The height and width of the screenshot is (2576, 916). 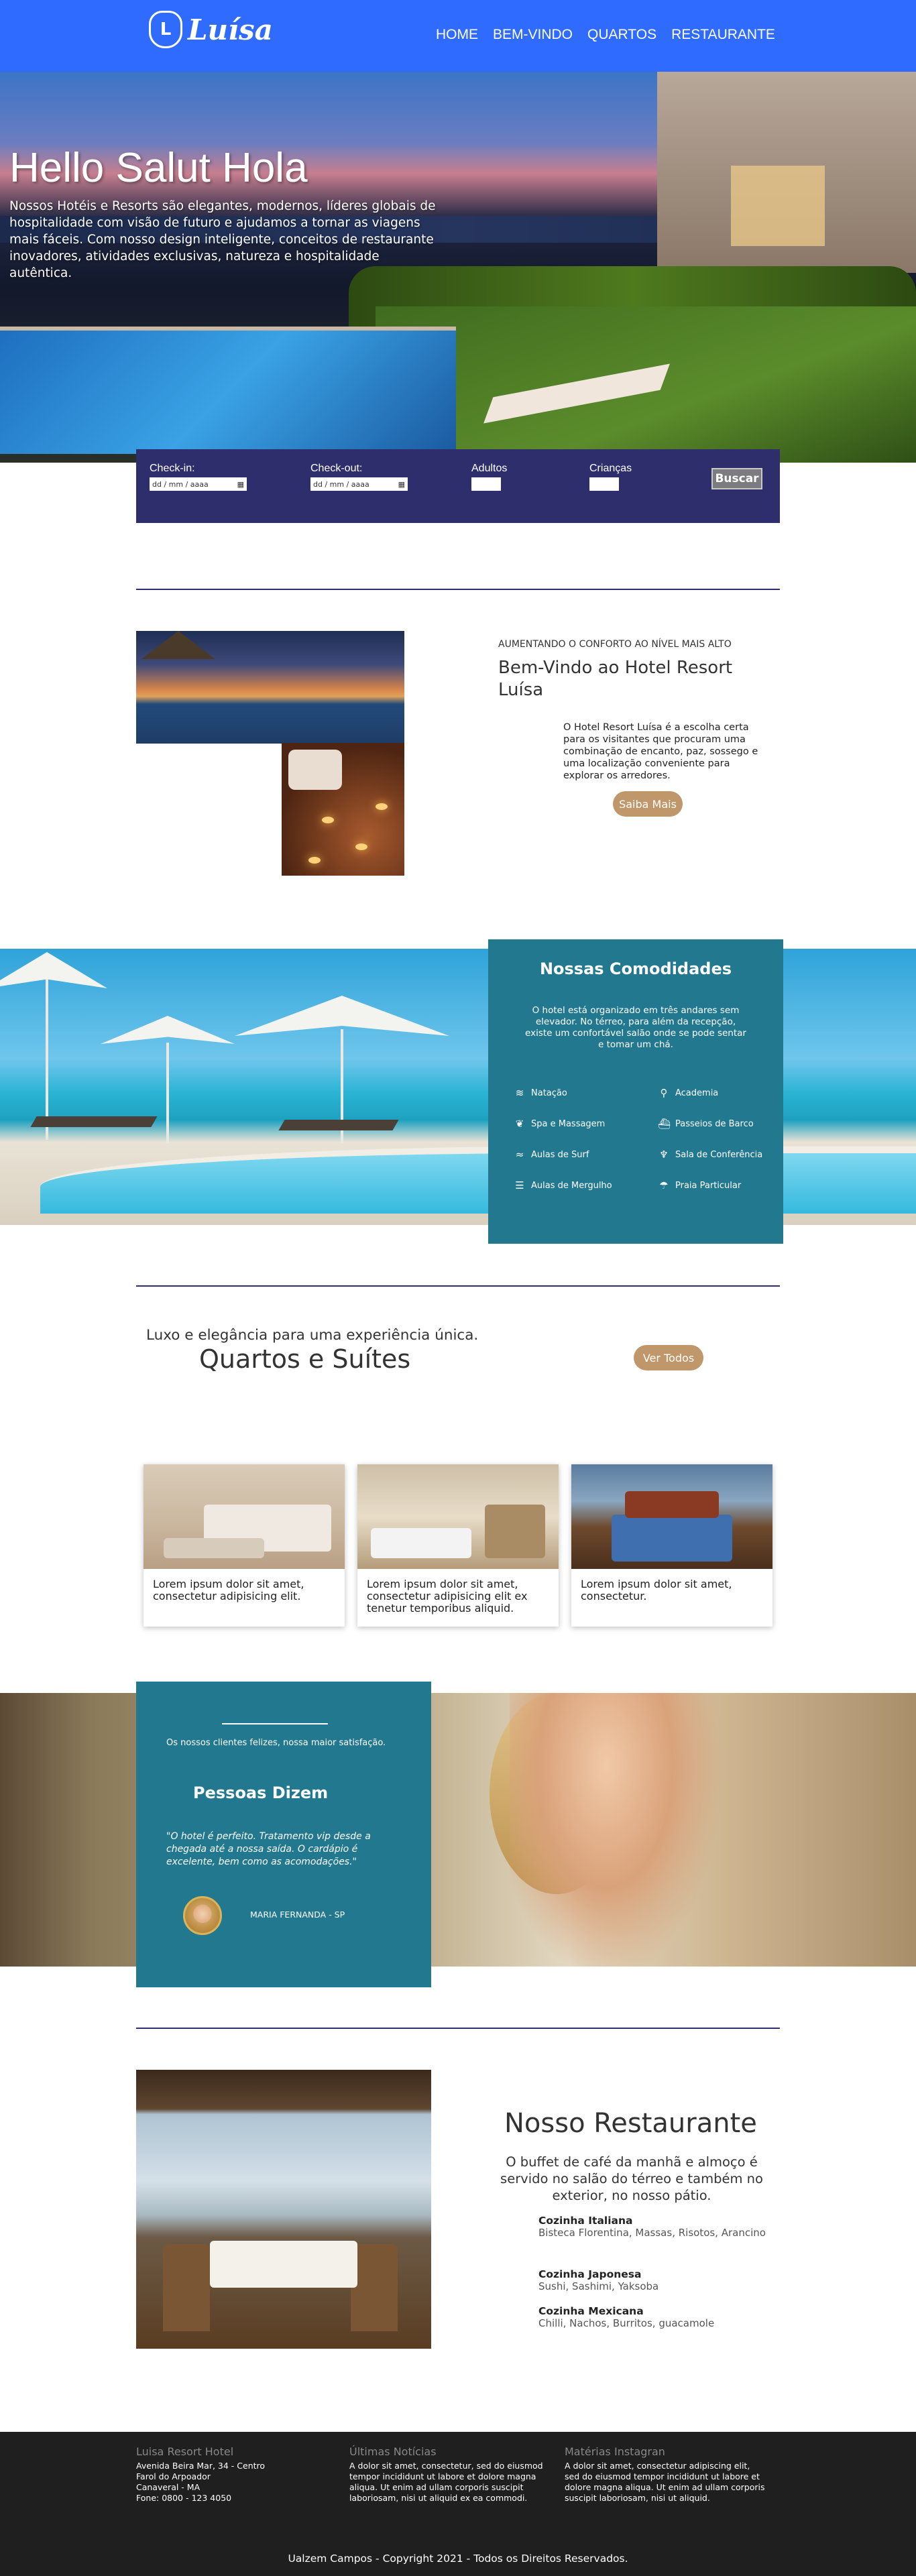 I want to click on checkout-input: dd / mm / aaaa ▦, so click(x=359, y=484).